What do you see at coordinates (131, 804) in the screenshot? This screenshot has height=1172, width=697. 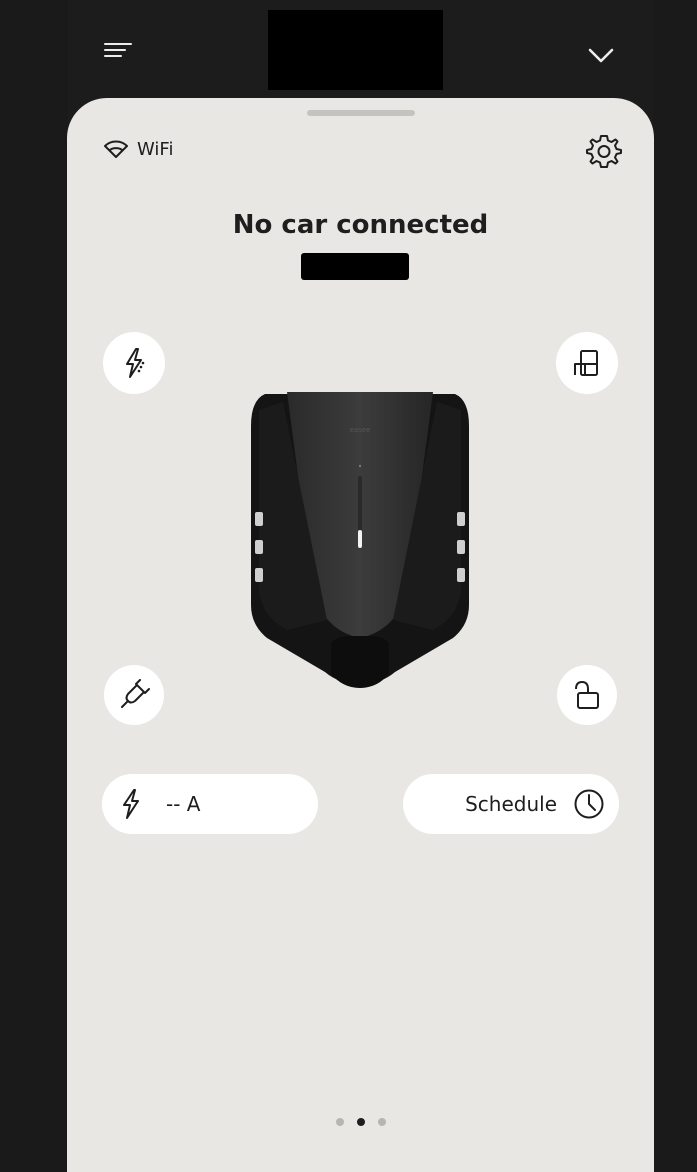 I see `lightning-icon` at bounding box center [131, 804].